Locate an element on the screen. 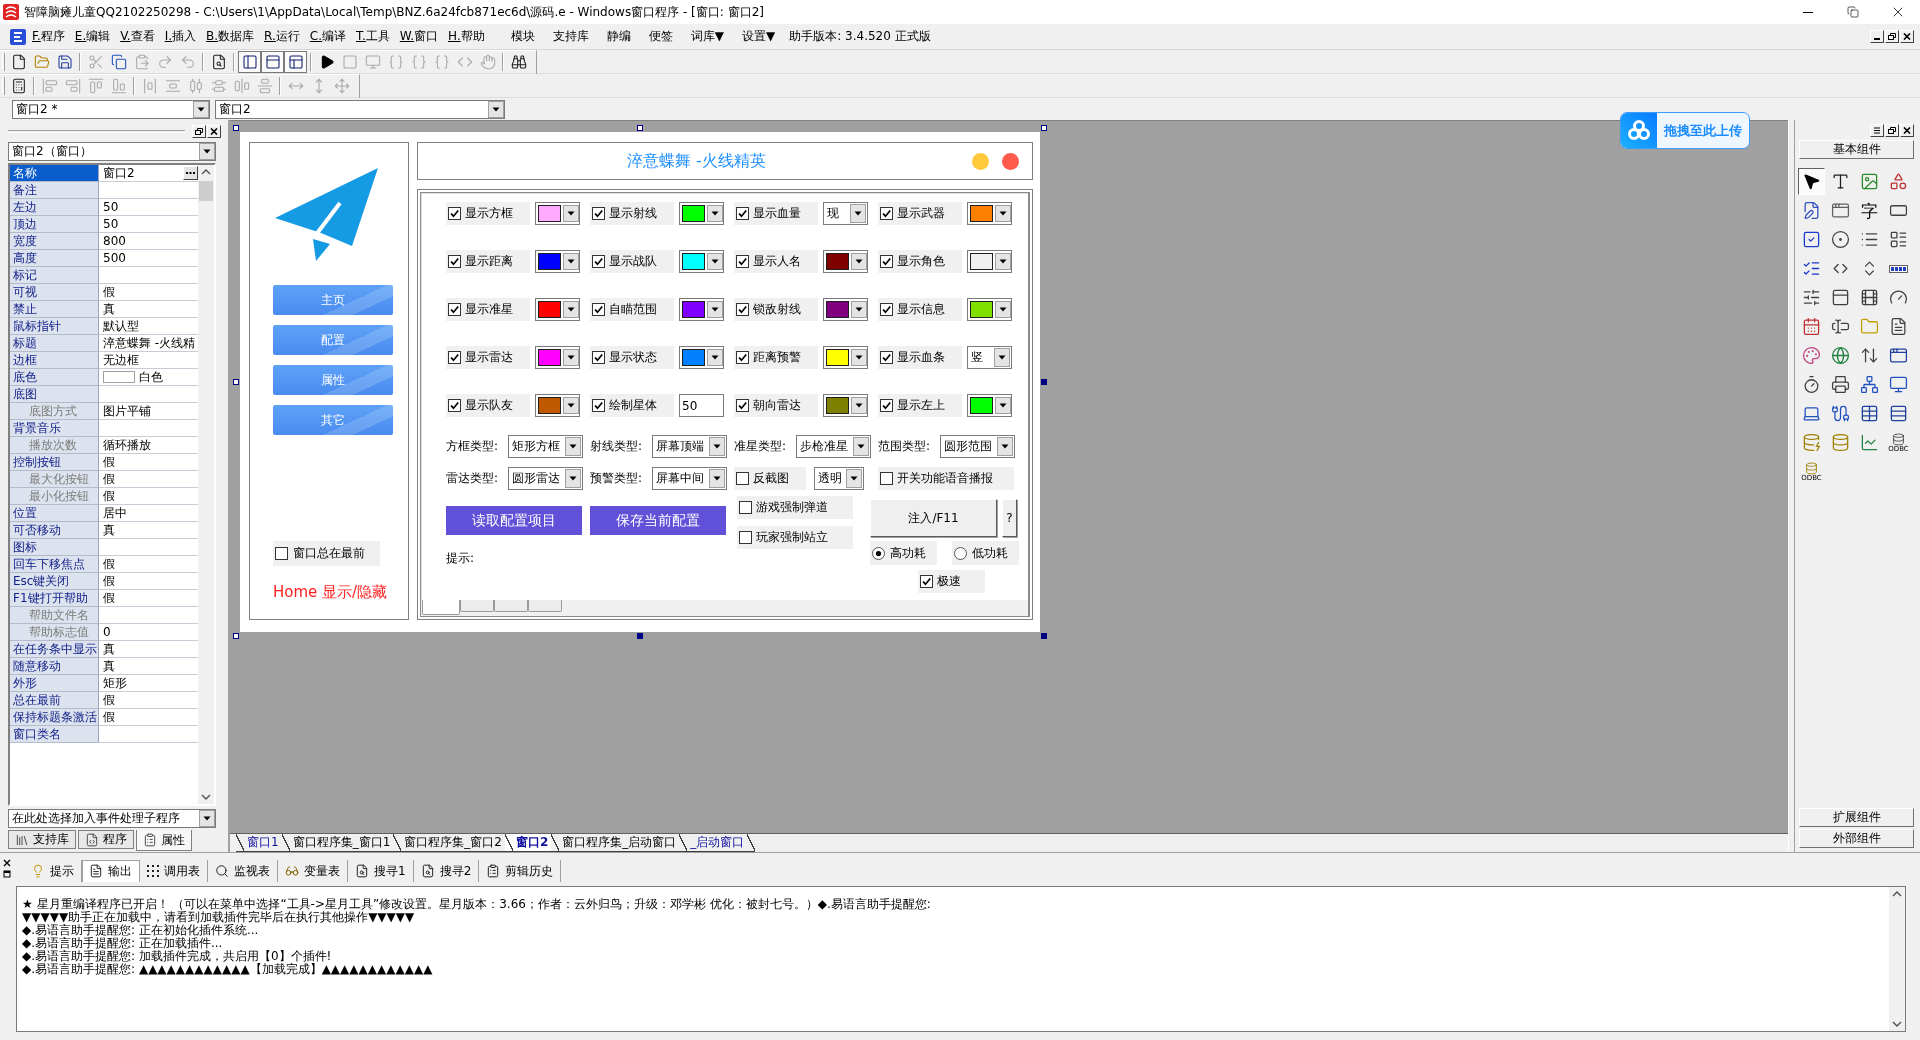 This screenshot has height=1040, width=1920. tab: 剪辑历史 is located at coordinates (520, 871).